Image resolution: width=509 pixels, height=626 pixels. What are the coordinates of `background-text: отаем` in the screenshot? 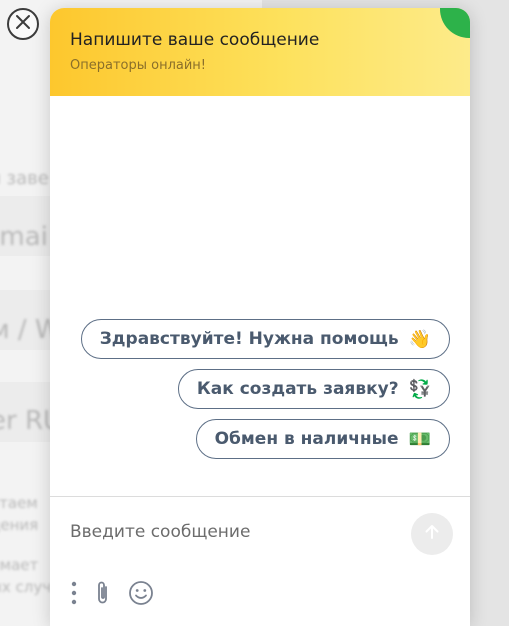 It's located at (19, 503).